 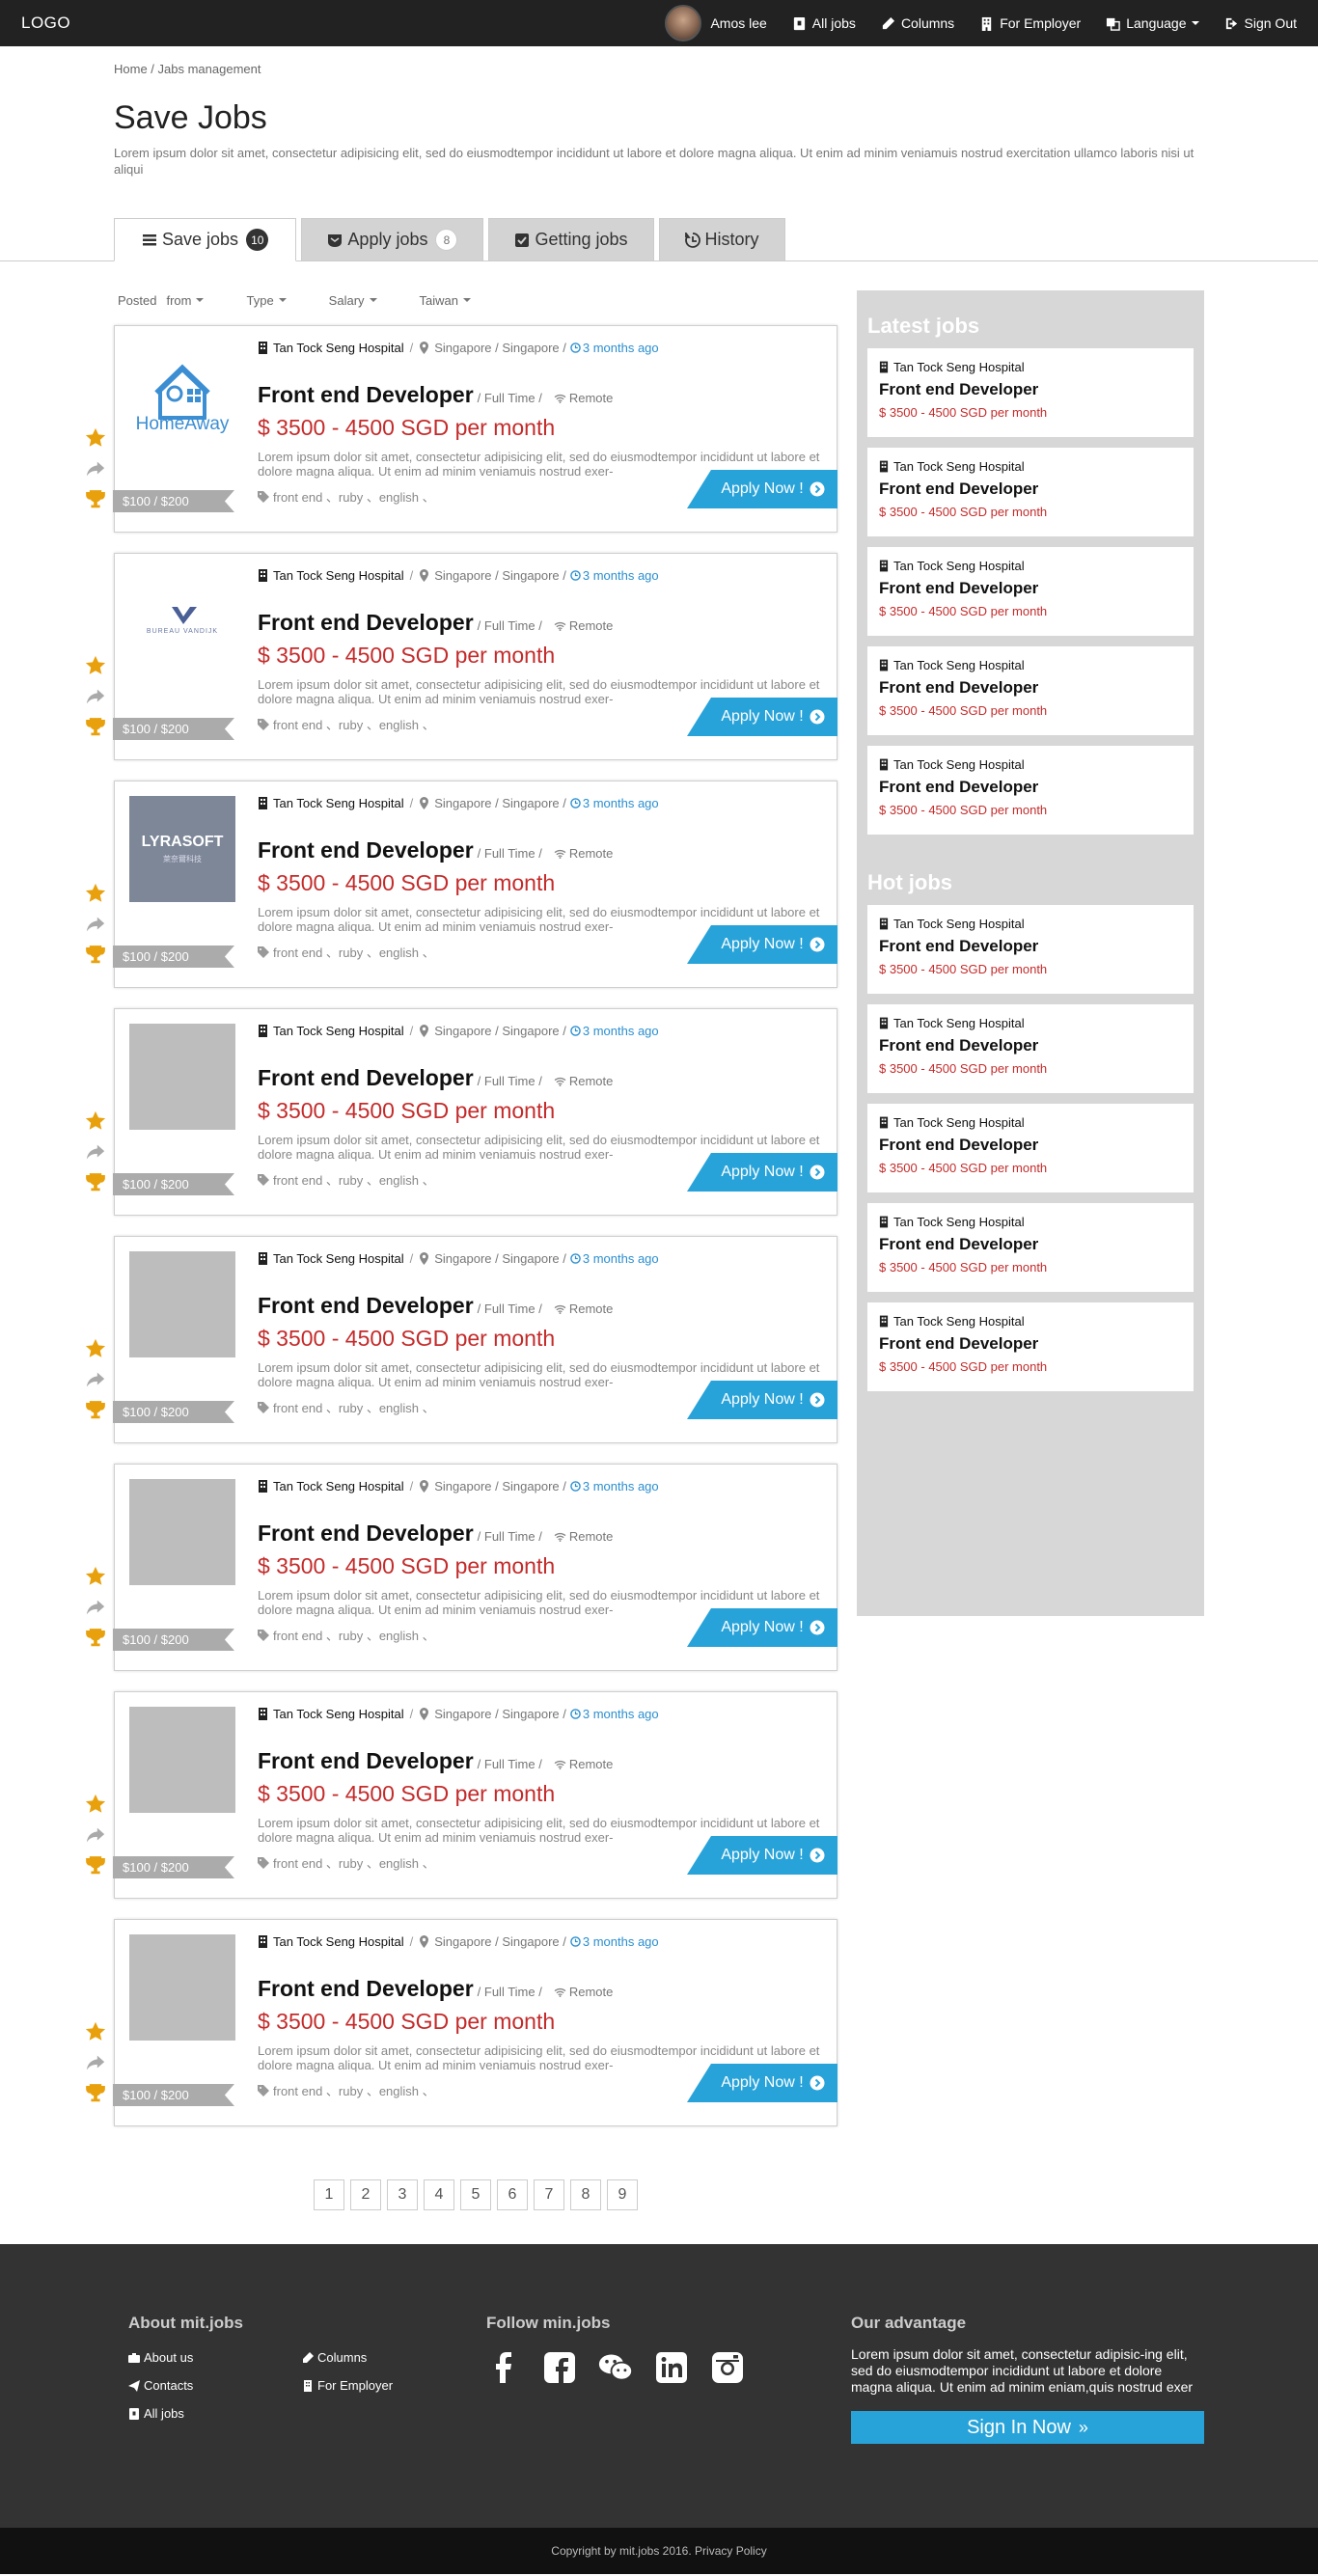 What do you see at coordinates (389, 2357) in the screenshot?
I see `footer-link-columns: Columns` at bounding box center [389, 2357].